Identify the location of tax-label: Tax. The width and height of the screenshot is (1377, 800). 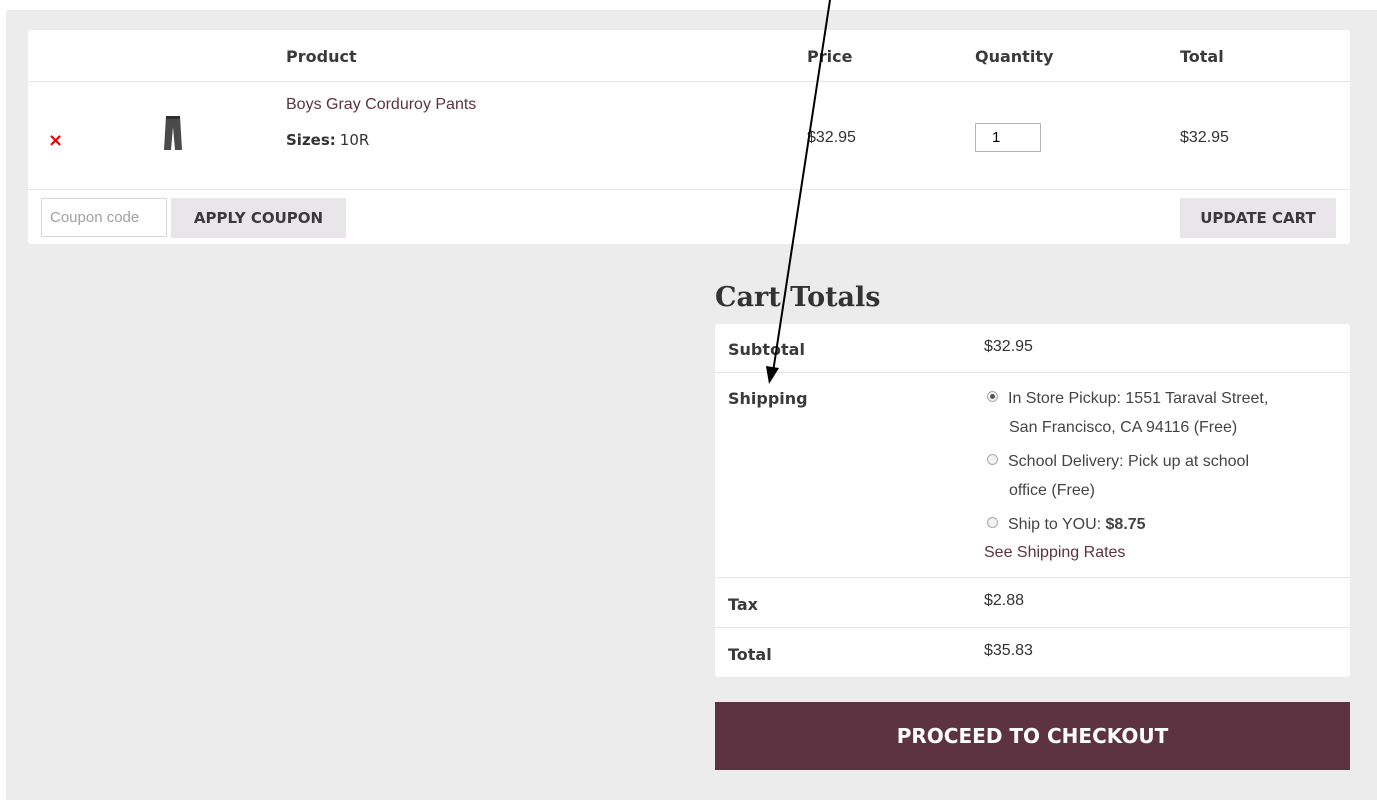
(743, 604).